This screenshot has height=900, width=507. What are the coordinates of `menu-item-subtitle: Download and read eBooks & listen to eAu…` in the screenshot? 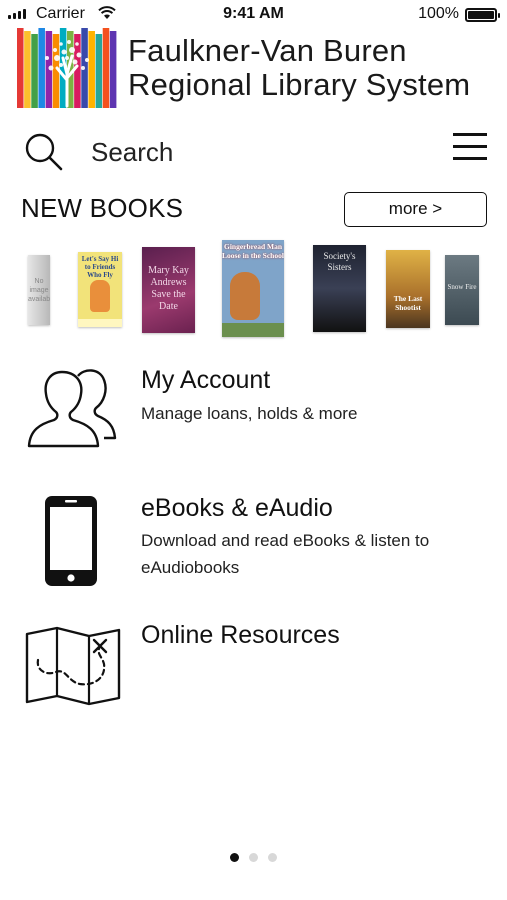 It's located at (285, 554).